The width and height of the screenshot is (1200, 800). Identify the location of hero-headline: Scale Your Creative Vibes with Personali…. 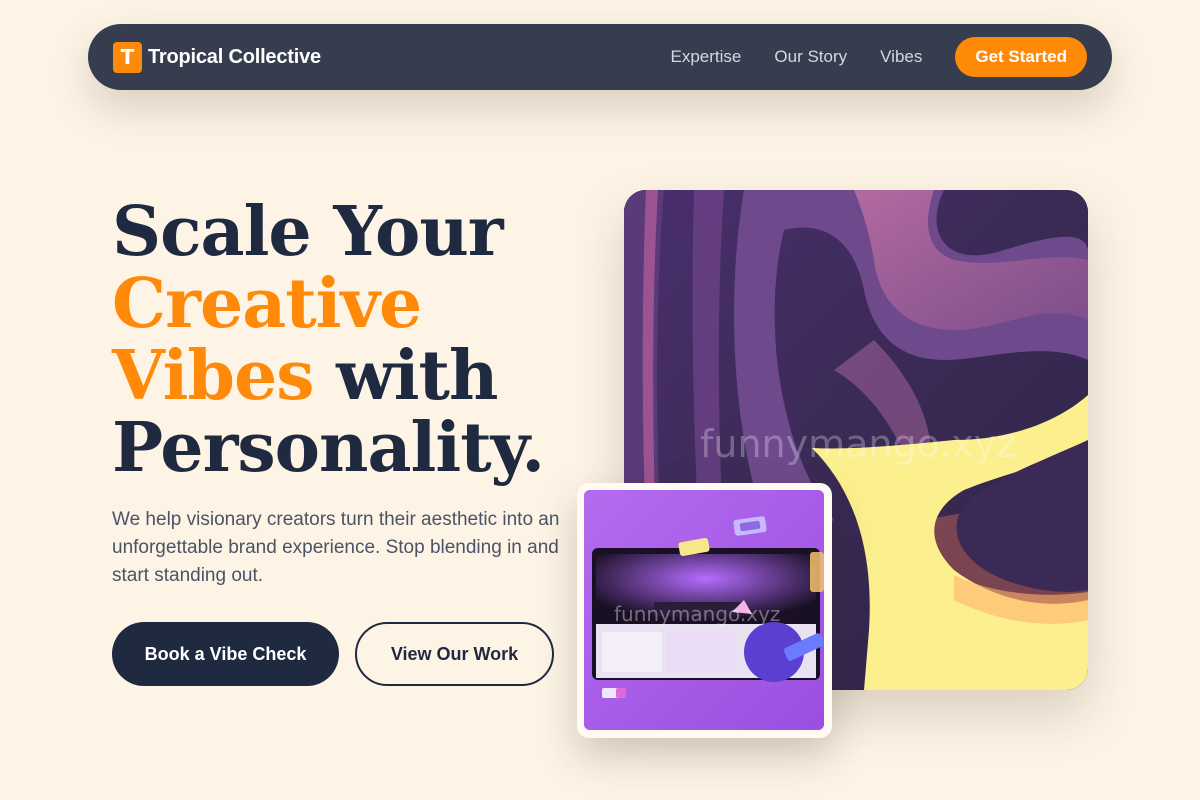
(352, 340).